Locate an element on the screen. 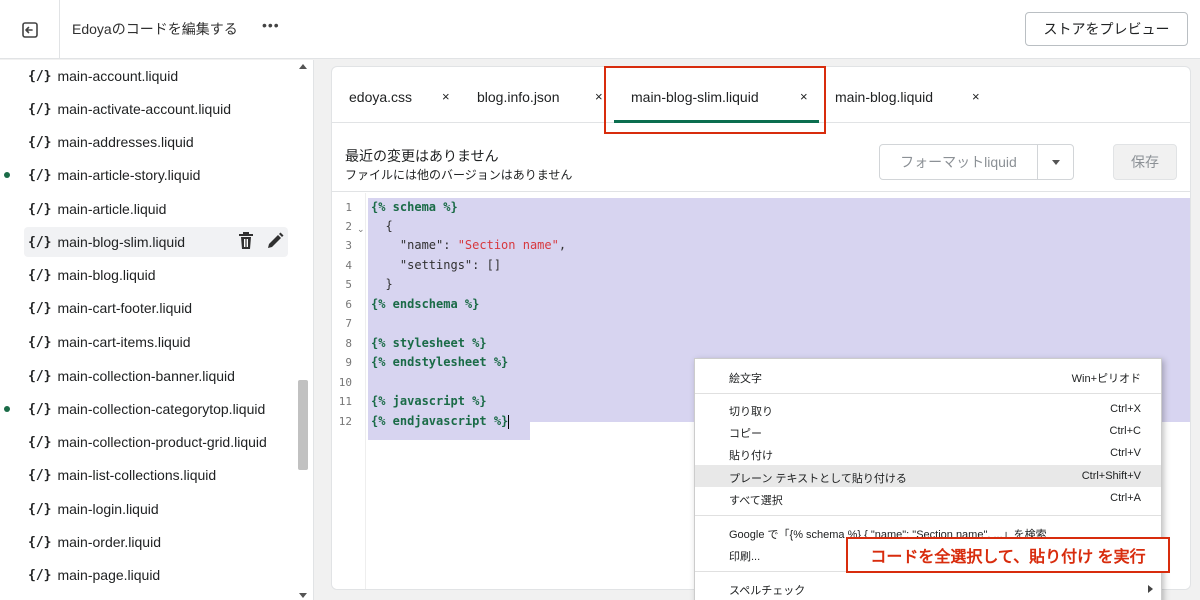  file-item: {/} main-activate-account.liquid is located at coordinates (156, 109).